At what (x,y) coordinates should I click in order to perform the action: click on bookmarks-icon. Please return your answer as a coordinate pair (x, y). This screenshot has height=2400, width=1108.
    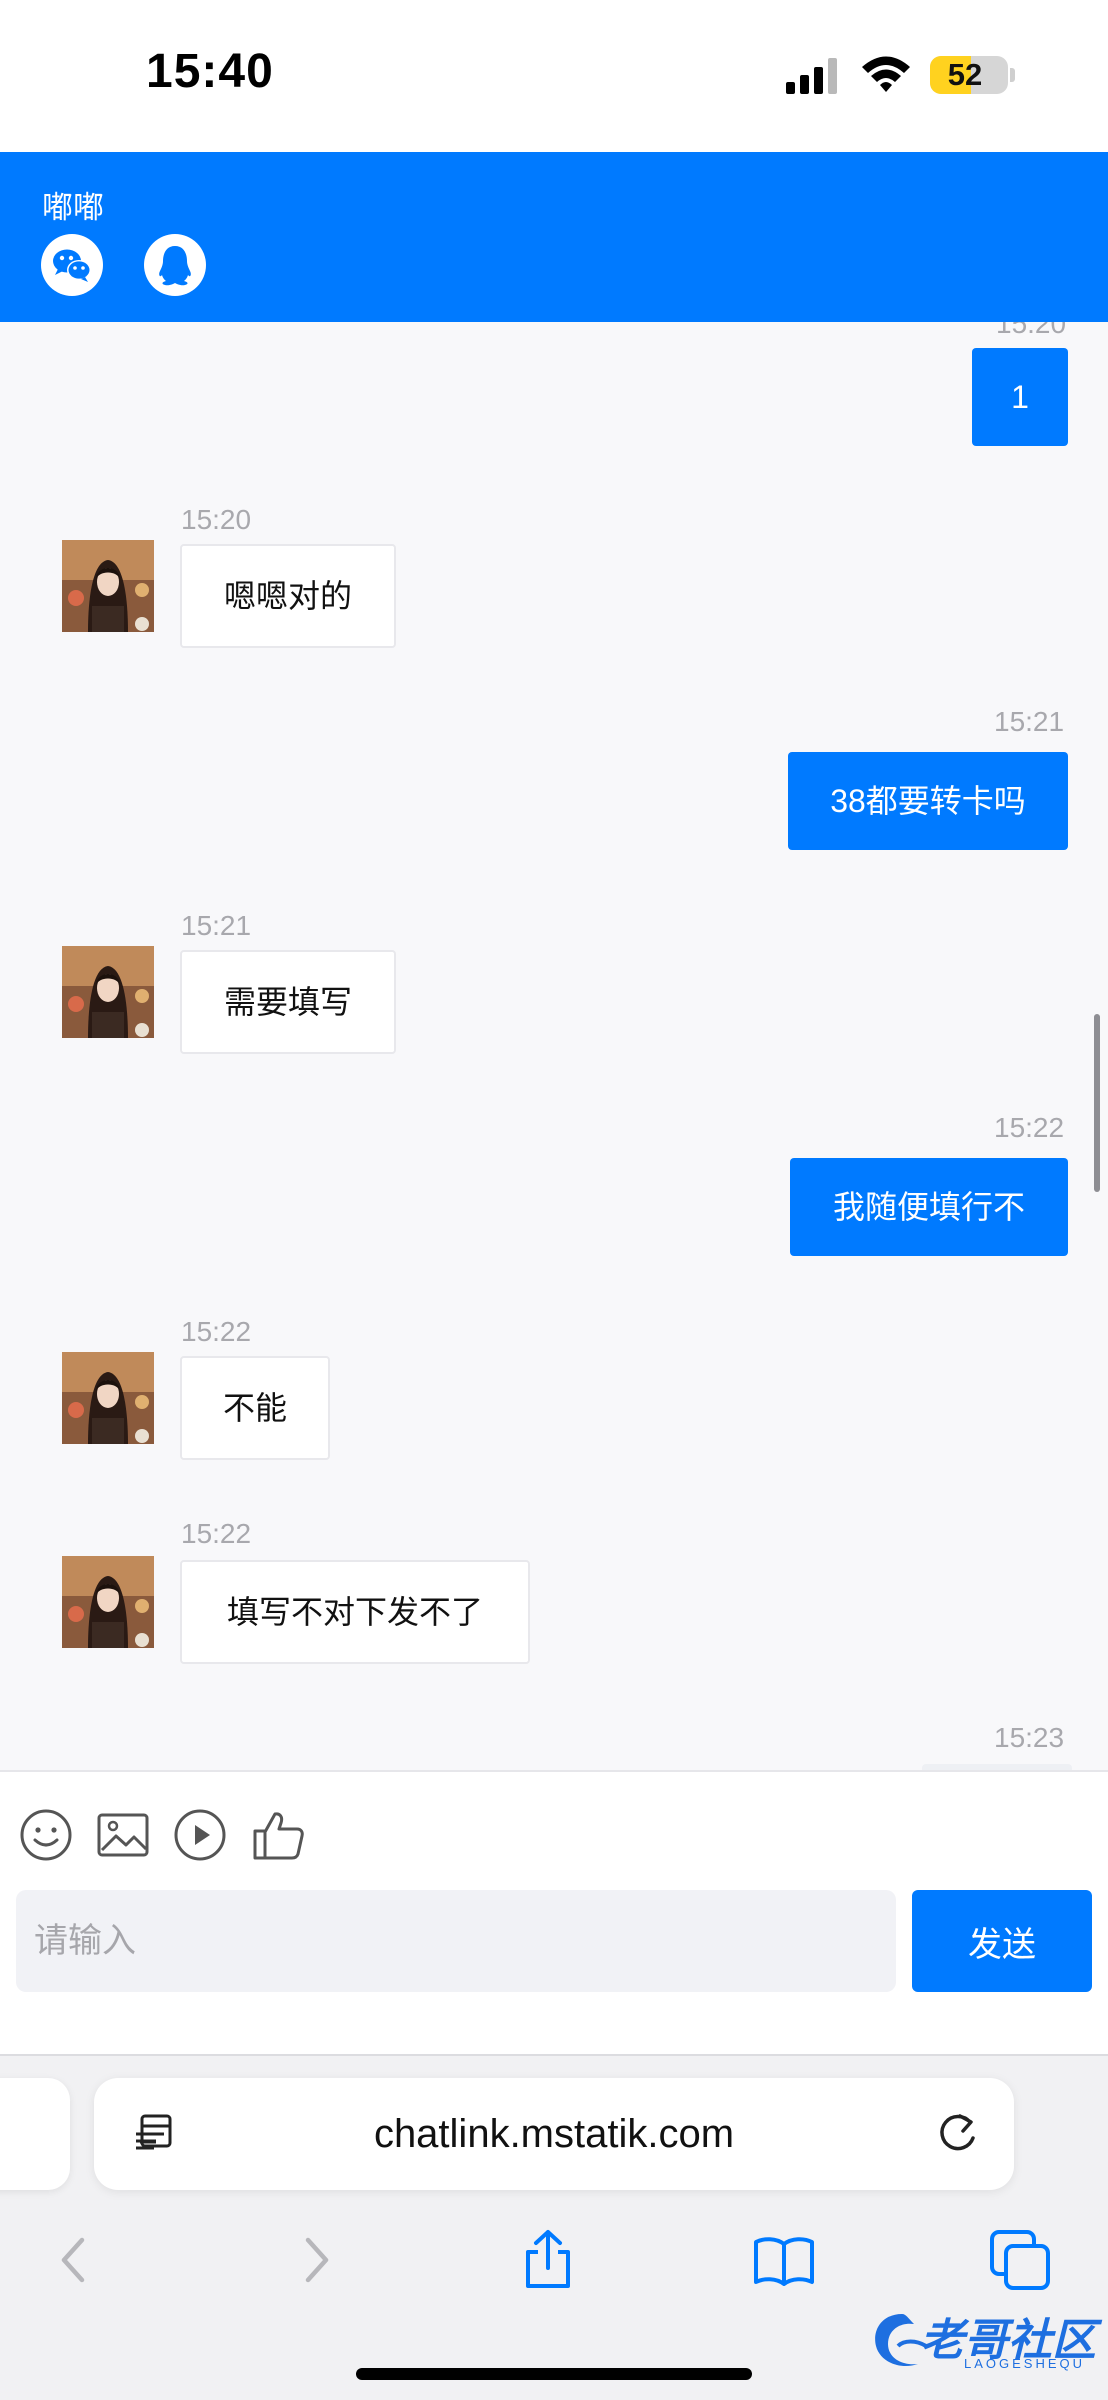
    Looking at the image, I should click on (784, 2260).